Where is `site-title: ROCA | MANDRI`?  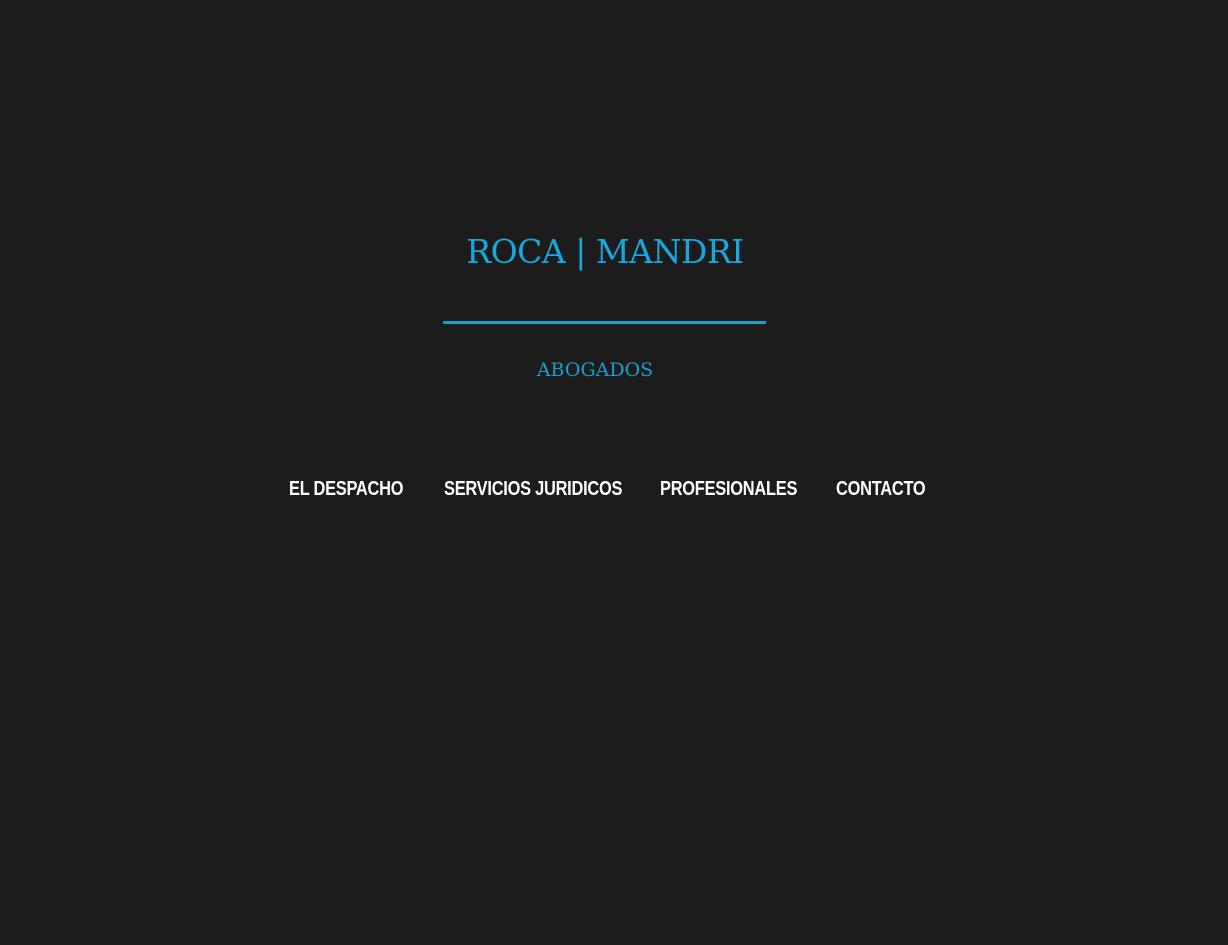 site-title: ROCA | MANDRI is located at coordinates (605, 251).